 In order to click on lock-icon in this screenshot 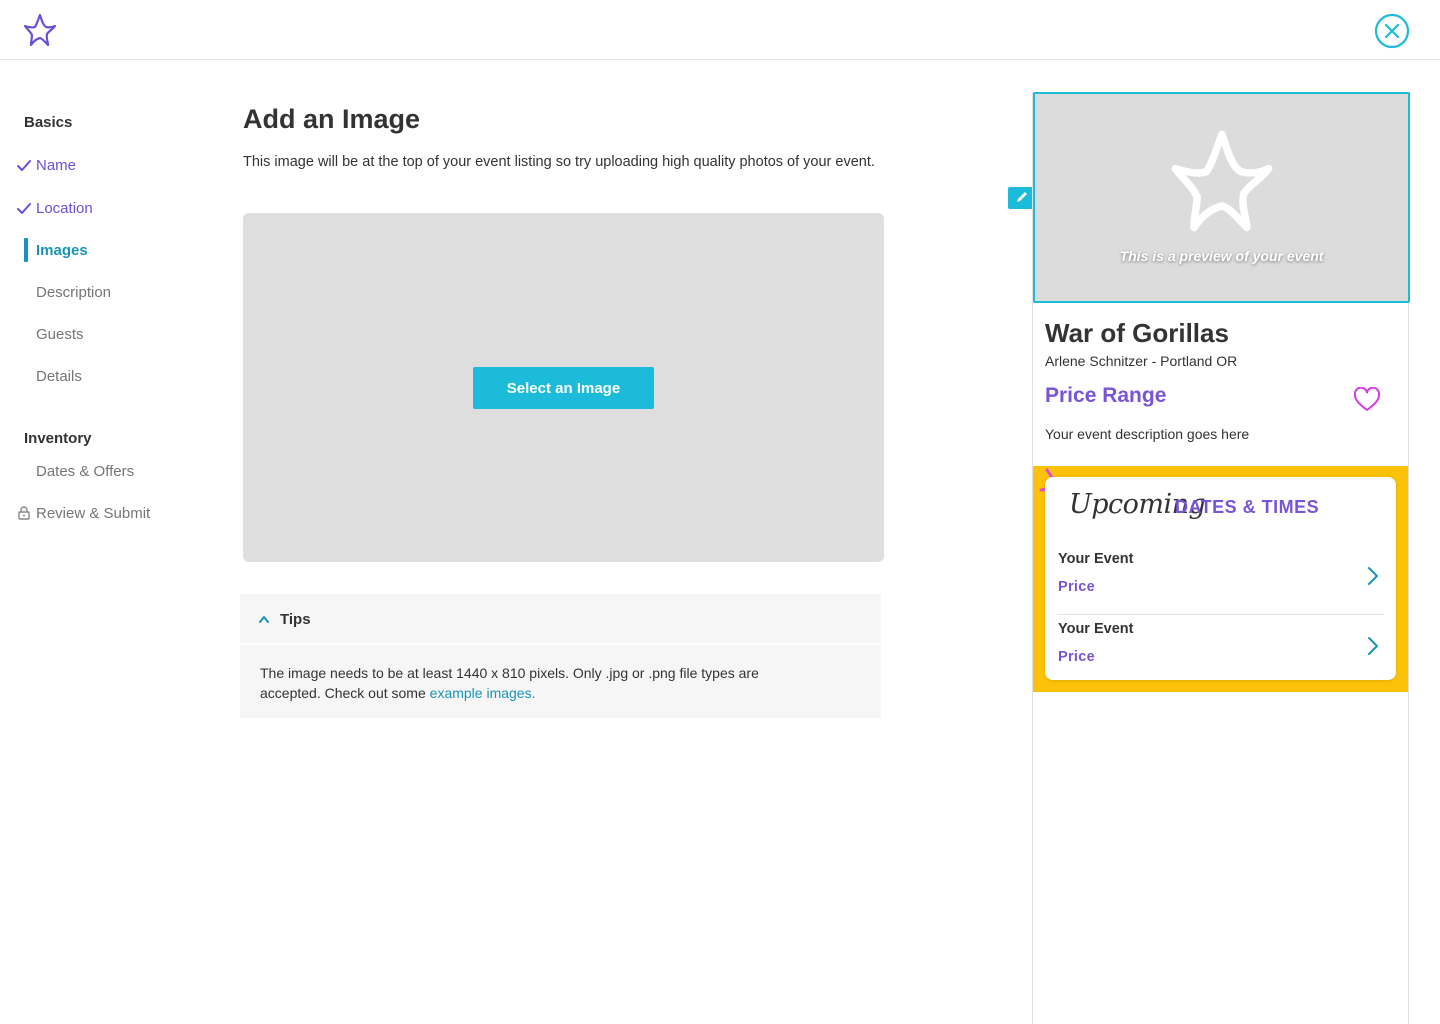, I will do `click(24, 513)`.